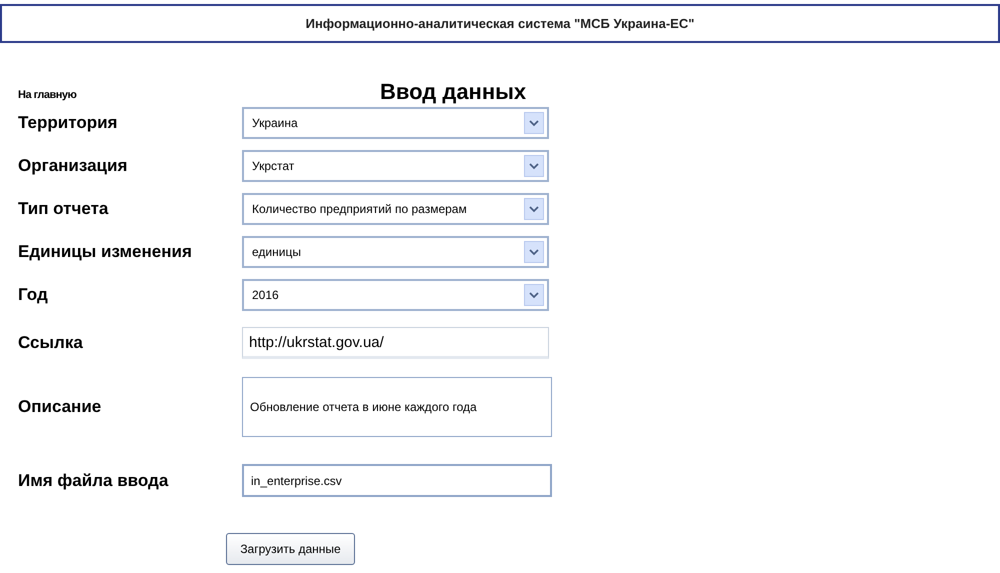 This screenshot has height=573, width=1000. What do you see at coordinates (72, 166) in the screenshot?
I see `field-label: Организация` at bounding box center [72, 166].